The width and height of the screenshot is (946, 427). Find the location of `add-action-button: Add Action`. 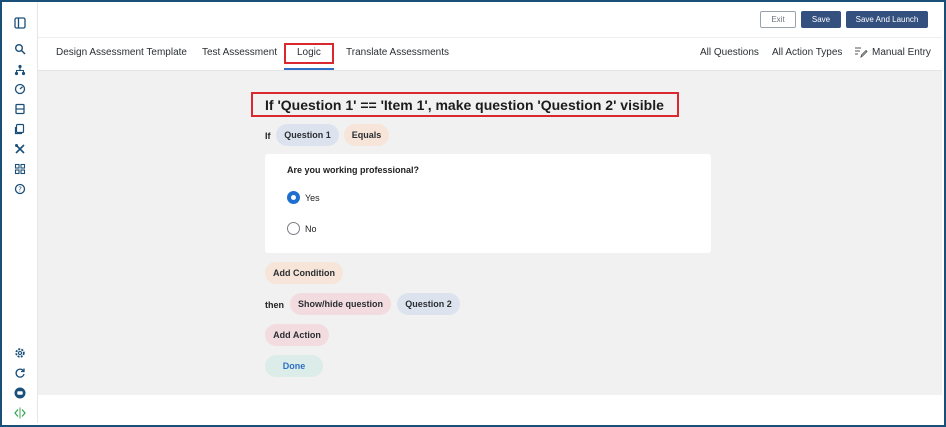

add-action-button: Add Action is located at coordinates (297, 335).